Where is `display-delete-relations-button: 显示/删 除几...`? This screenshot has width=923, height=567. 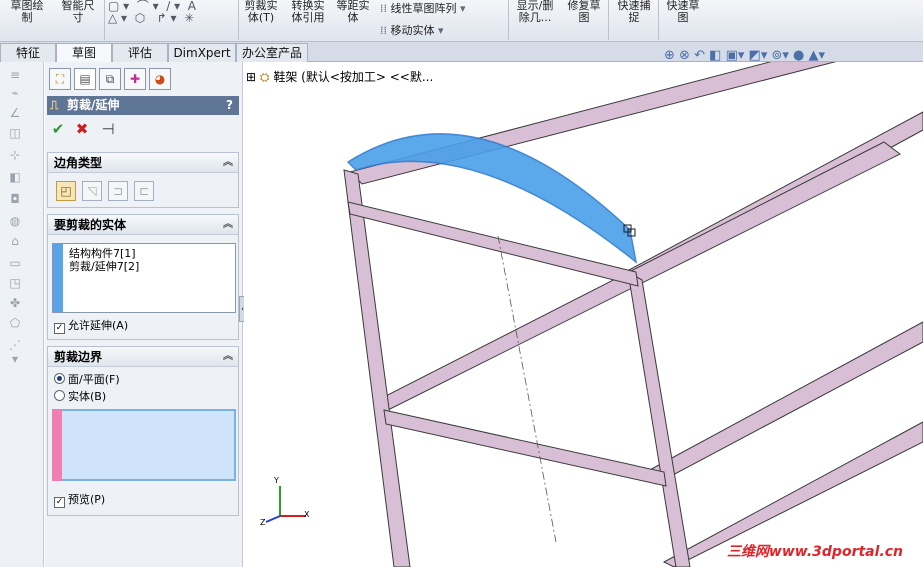 display-delete-relations-button: 显示/删 除几... is located at coordinates (535, 12).